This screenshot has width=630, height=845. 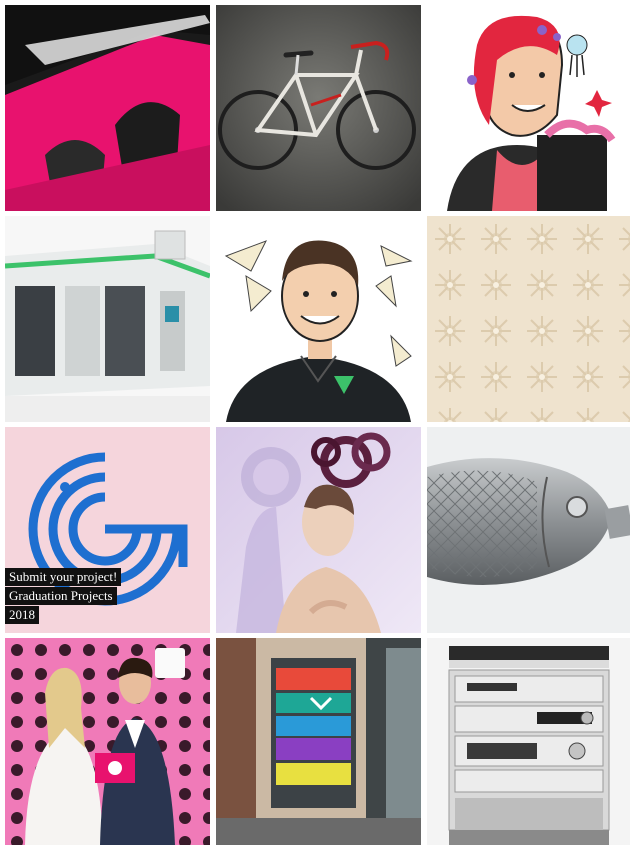 I want to click on tile-industrial-machine, so click(x=107, y=319).